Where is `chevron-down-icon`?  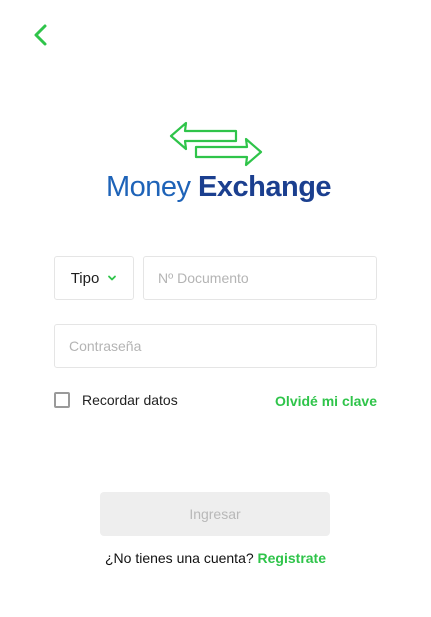
chevron-down-icon is located at coordinates (112, 278).